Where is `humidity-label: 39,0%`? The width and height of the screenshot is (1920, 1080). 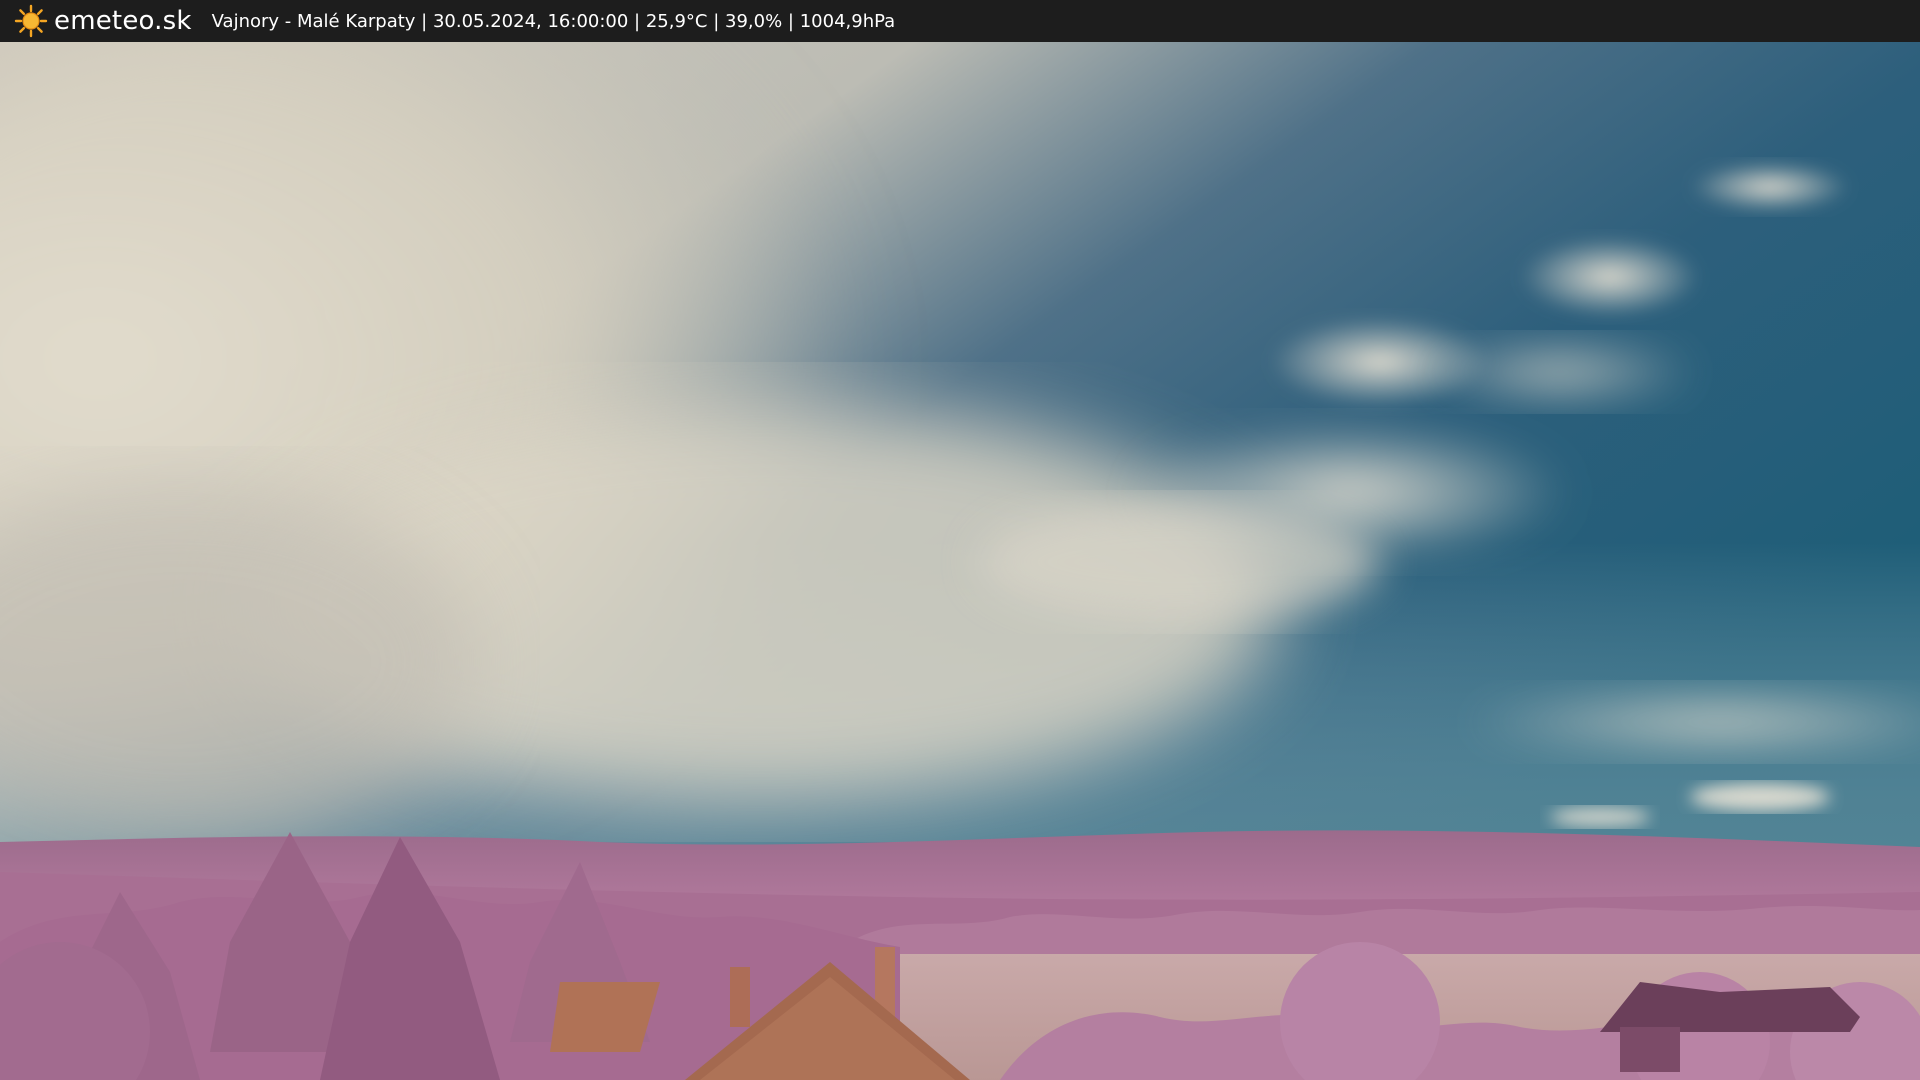 humidity-label: 39,0% is located at coordinates (754, 21).